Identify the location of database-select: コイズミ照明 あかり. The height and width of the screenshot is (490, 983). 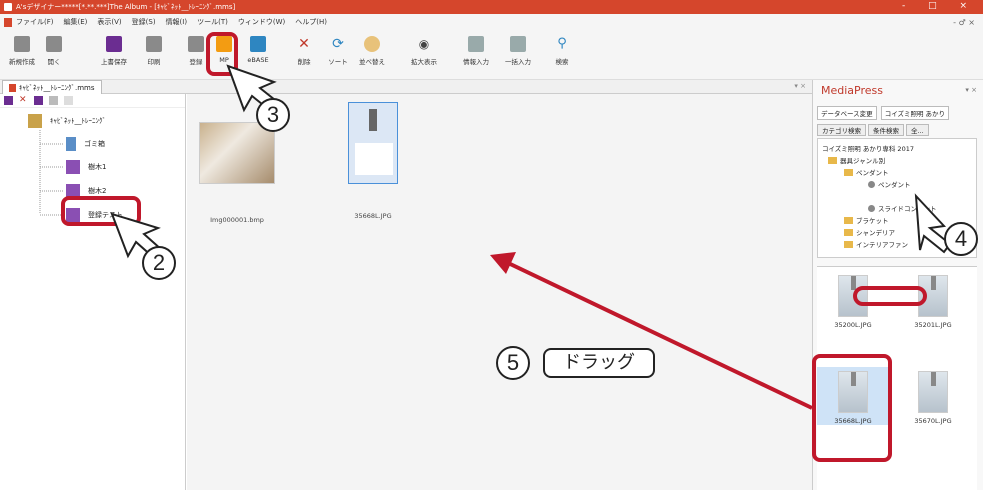
(915, 113).